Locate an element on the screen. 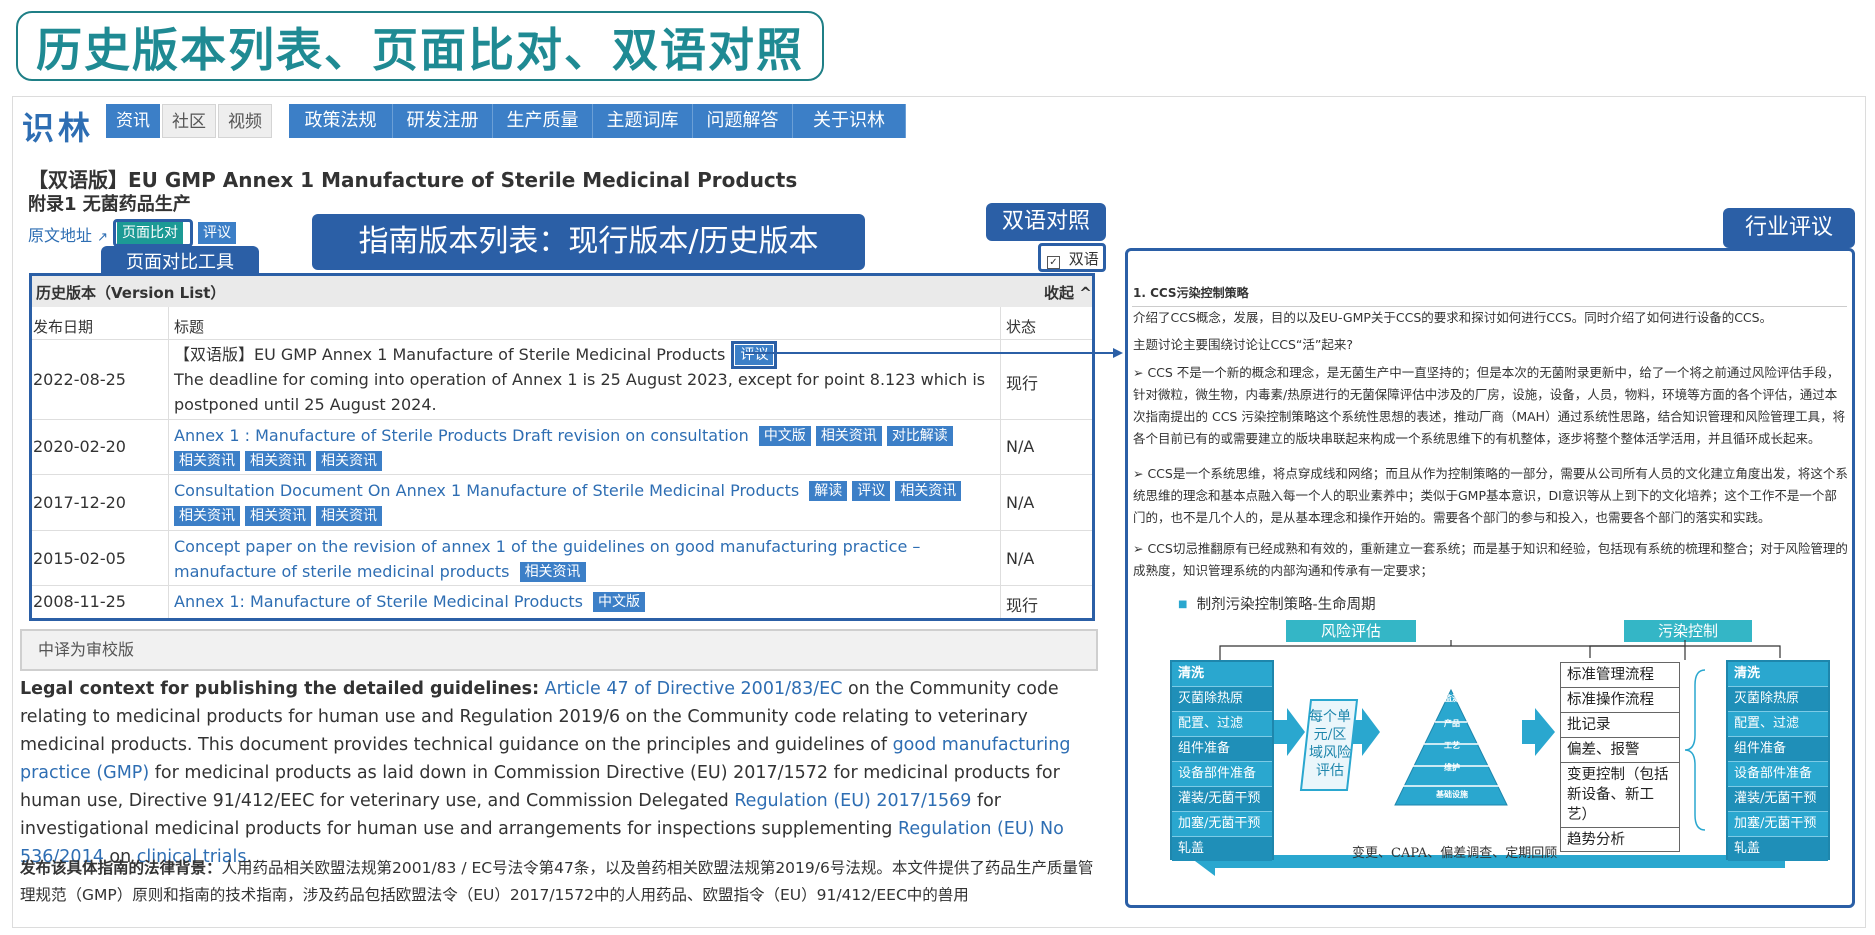 The image size is (1875, 935). control-item: 标准操作流程 is located at coordinates (1620, 700).